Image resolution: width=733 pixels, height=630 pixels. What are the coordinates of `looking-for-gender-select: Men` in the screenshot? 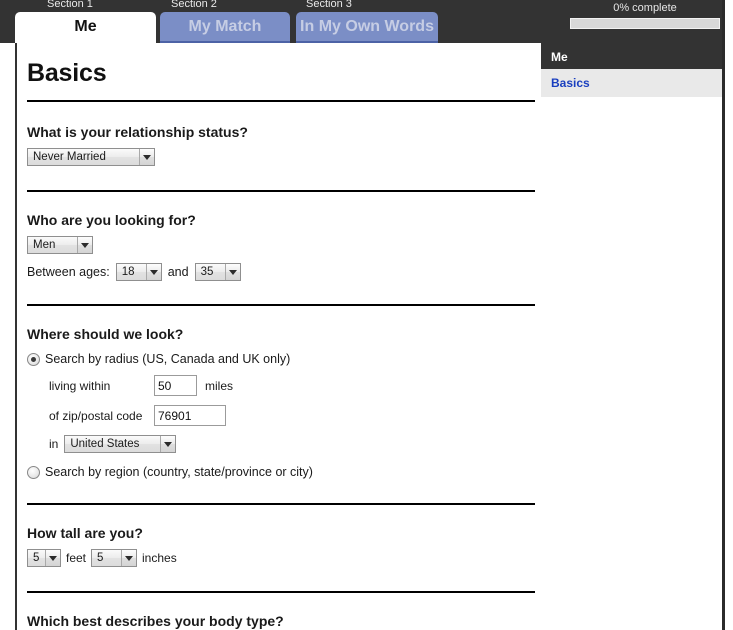 It's located at (60, 245).